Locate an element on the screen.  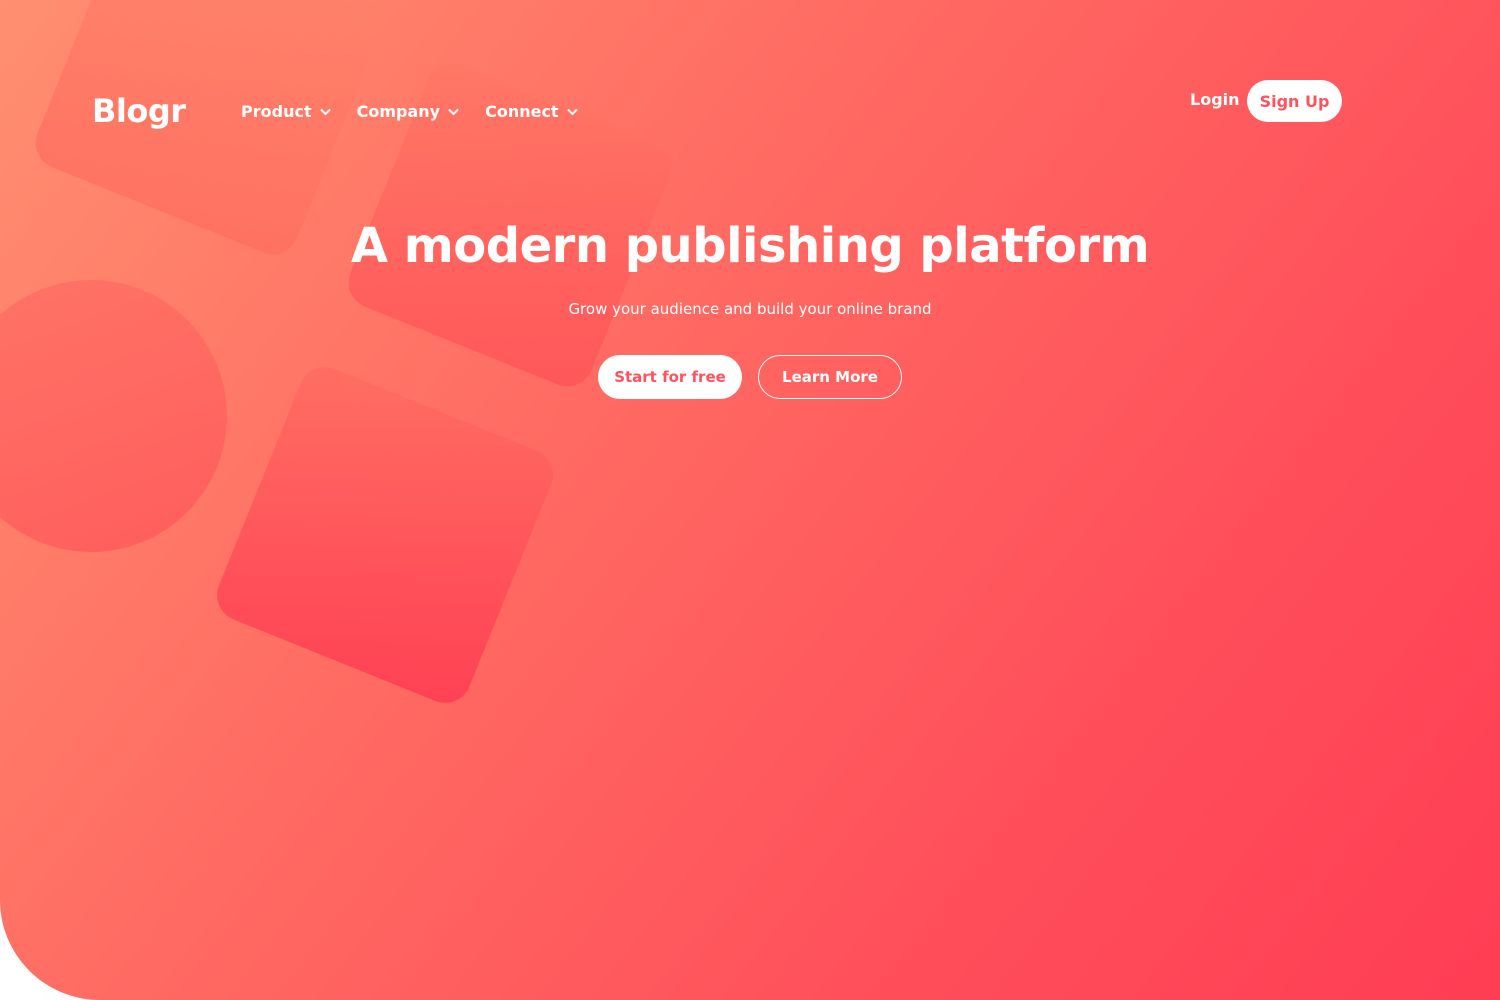
signup-button: Sign Up is located at coordinates (1294, 101).